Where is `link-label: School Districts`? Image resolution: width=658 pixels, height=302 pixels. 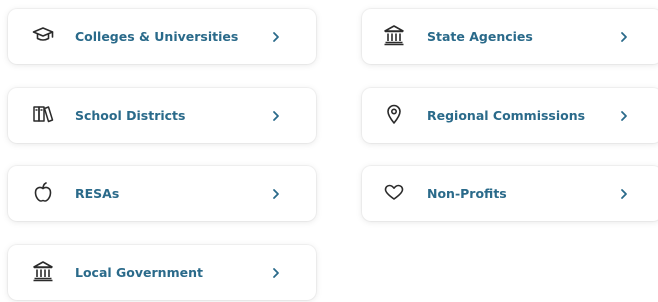 link-label: School Districts is located at coordinates (130, 115).